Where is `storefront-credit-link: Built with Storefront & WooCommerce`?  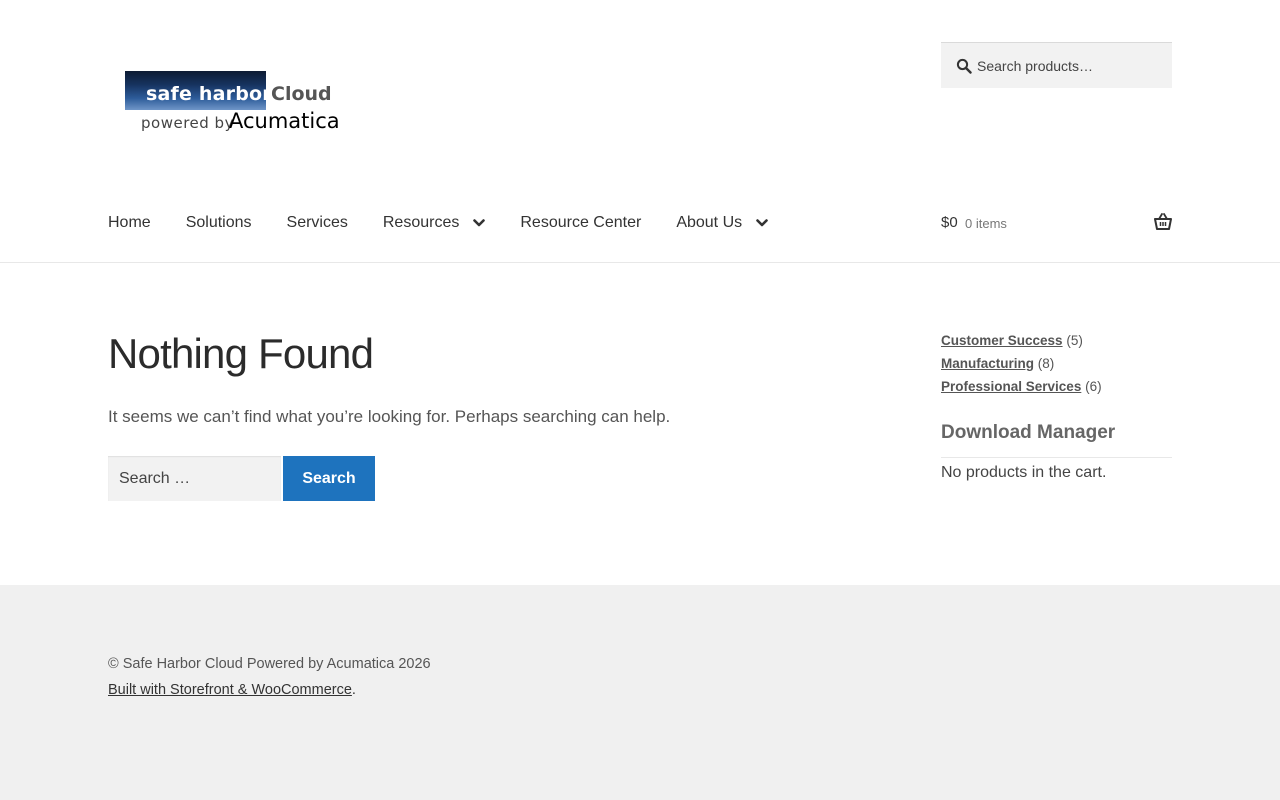 storefront-credit-link: Built with Storefront & WooCommerce is located at coordinates (230, 690).